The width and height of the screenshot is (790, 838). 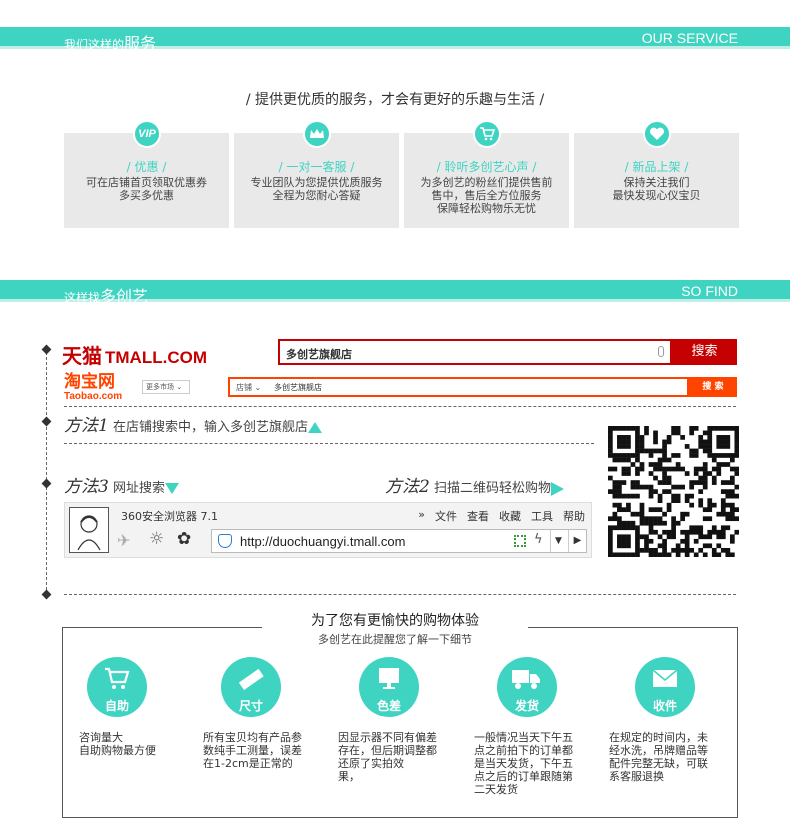 I want to click on service-card-title: / 新品上架 /, so click(x=656, y=167).